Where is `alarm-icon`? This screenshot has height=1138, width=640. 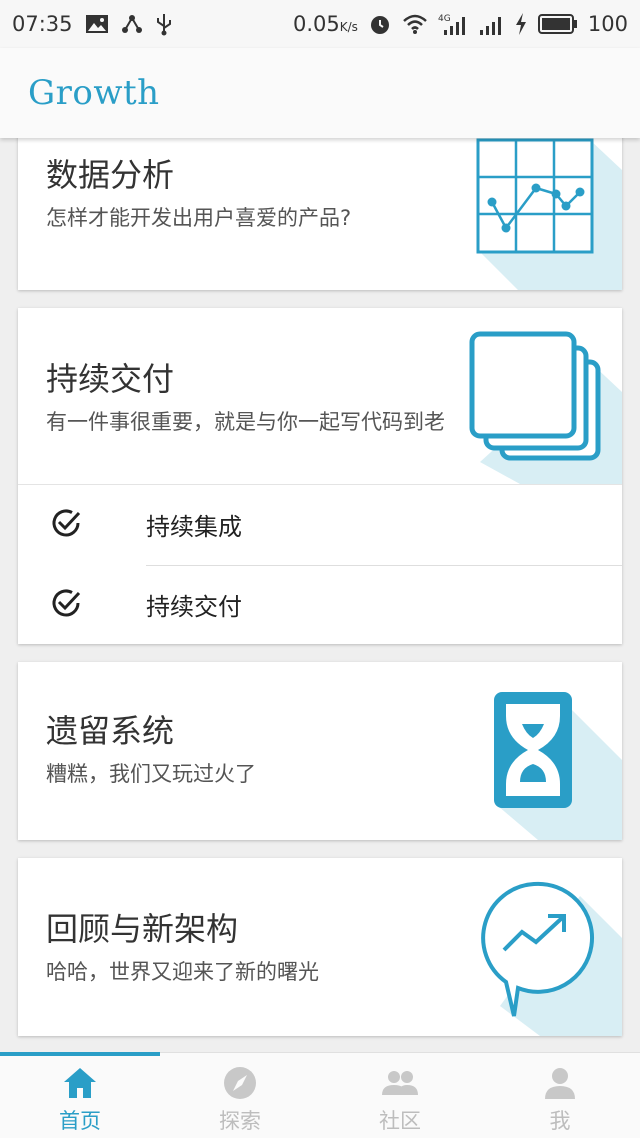 alarm-icon is located at coordinates (380, 24).